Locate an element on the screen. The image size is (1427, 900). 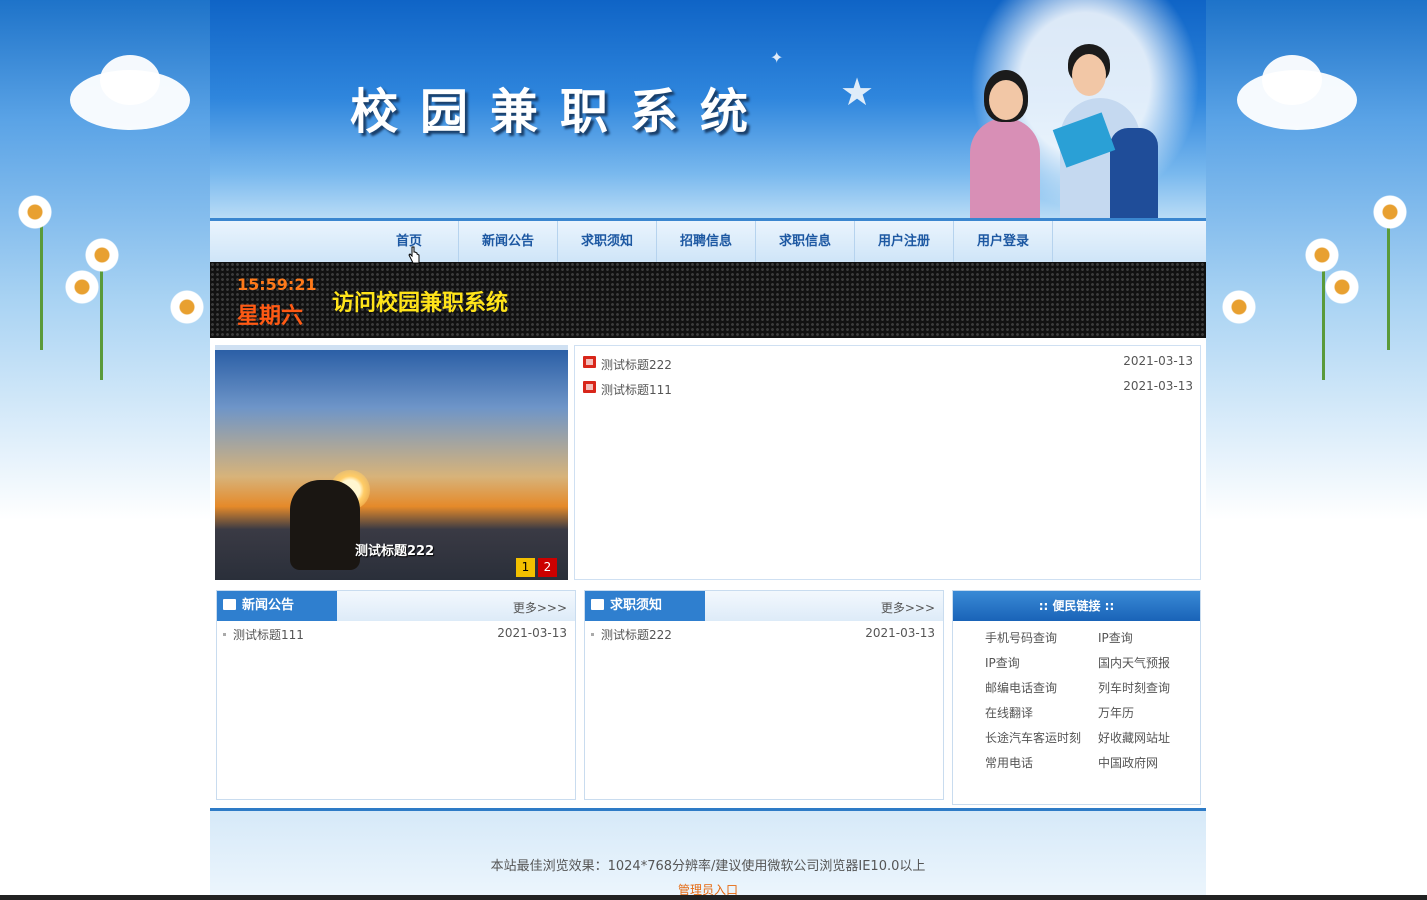
news-panel: 新闻公告 更多>>> 测试标题111 2021-03-13 is located at coordinates (396, 695).